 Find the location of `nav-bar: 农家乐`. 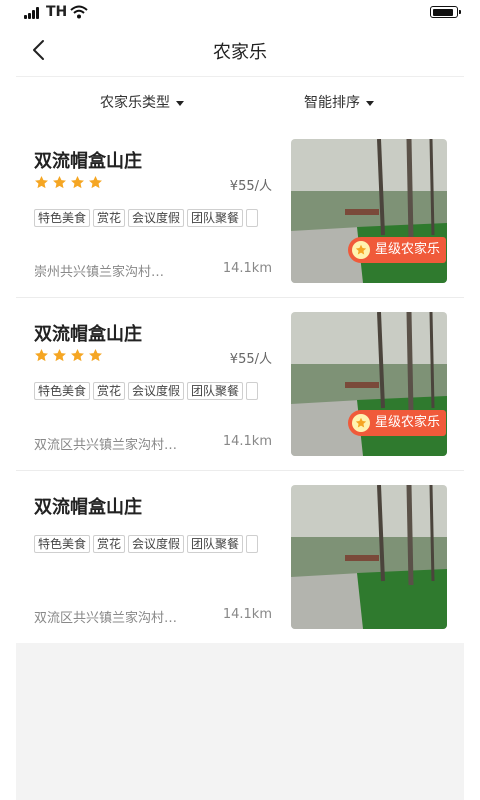

nav-bar: 农家乐 is located at coordinates (240, 50).